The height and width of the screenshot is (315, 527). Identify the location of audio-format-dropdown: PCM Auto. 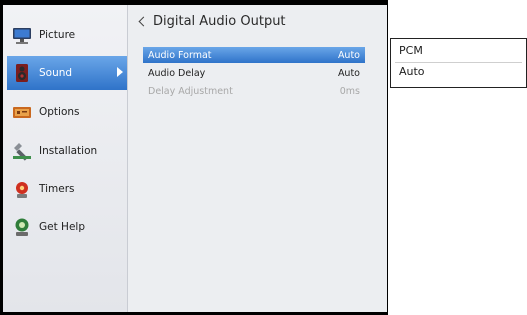
(458, 63).